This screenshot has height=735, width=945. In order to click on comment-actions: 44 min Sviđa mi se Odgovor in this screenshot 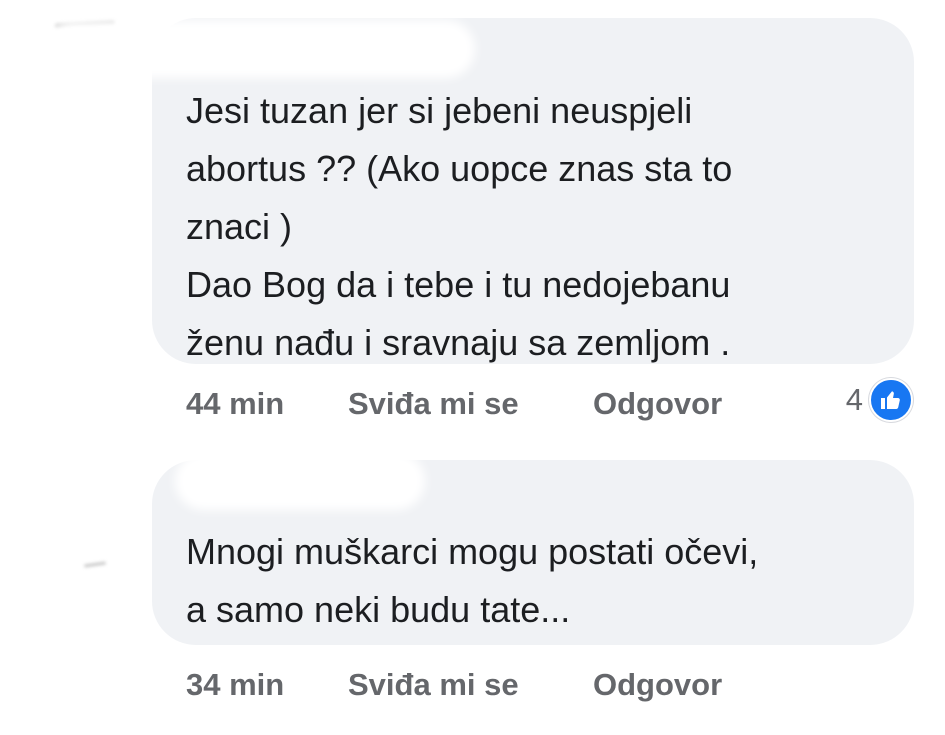, I will do `click(454, 404)`.